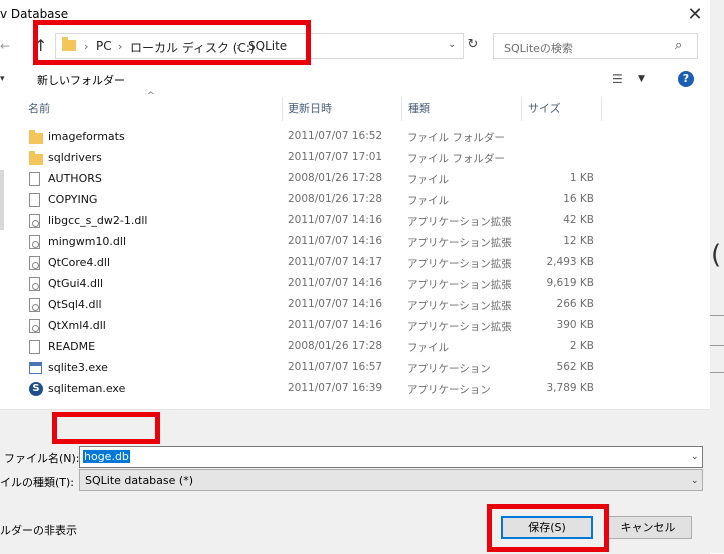 The height and width of the screenshot is (554, 724). I want to click on file-row: AUTHORS 2008/01/26 17:28 ファイル 1 KB, so click(315, 179).